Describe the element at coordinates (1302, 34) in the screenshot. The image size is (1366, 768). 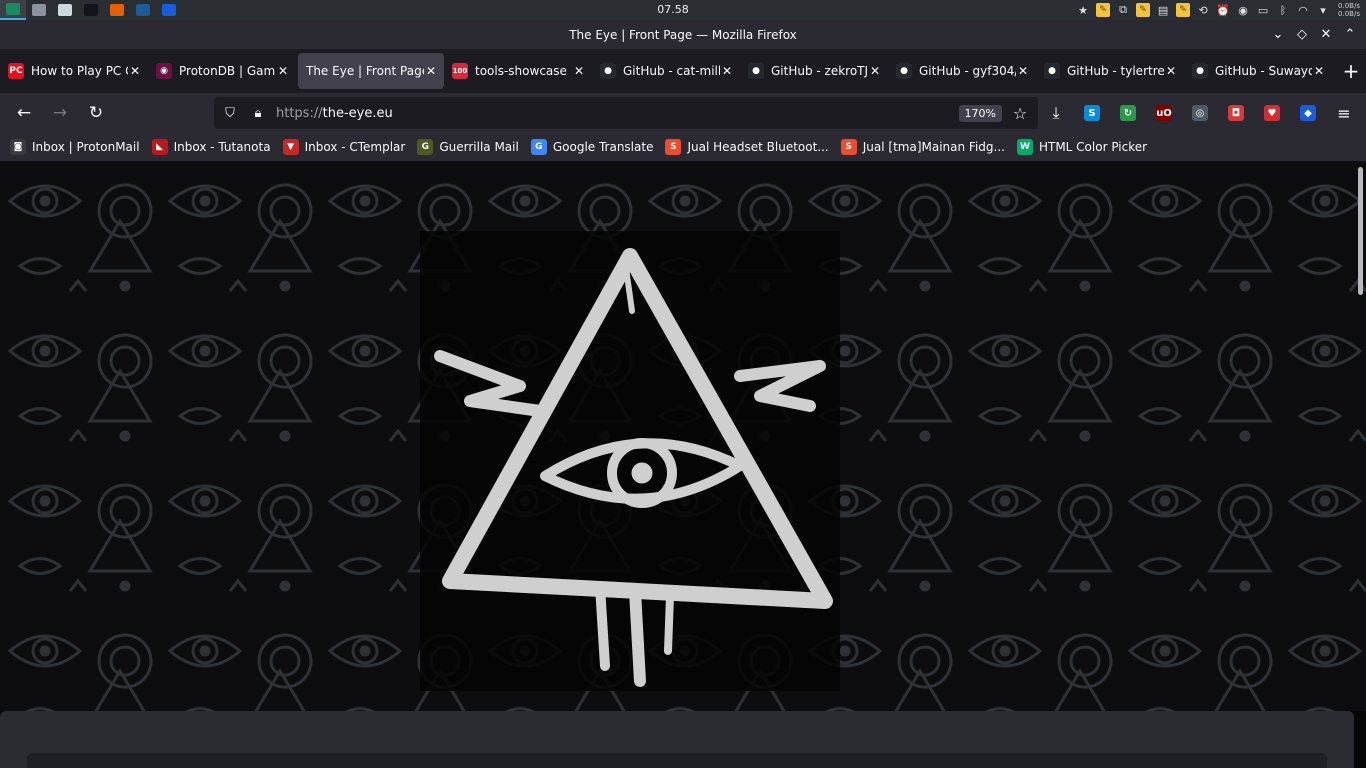
I see `maximize-button: ◇` at that location.